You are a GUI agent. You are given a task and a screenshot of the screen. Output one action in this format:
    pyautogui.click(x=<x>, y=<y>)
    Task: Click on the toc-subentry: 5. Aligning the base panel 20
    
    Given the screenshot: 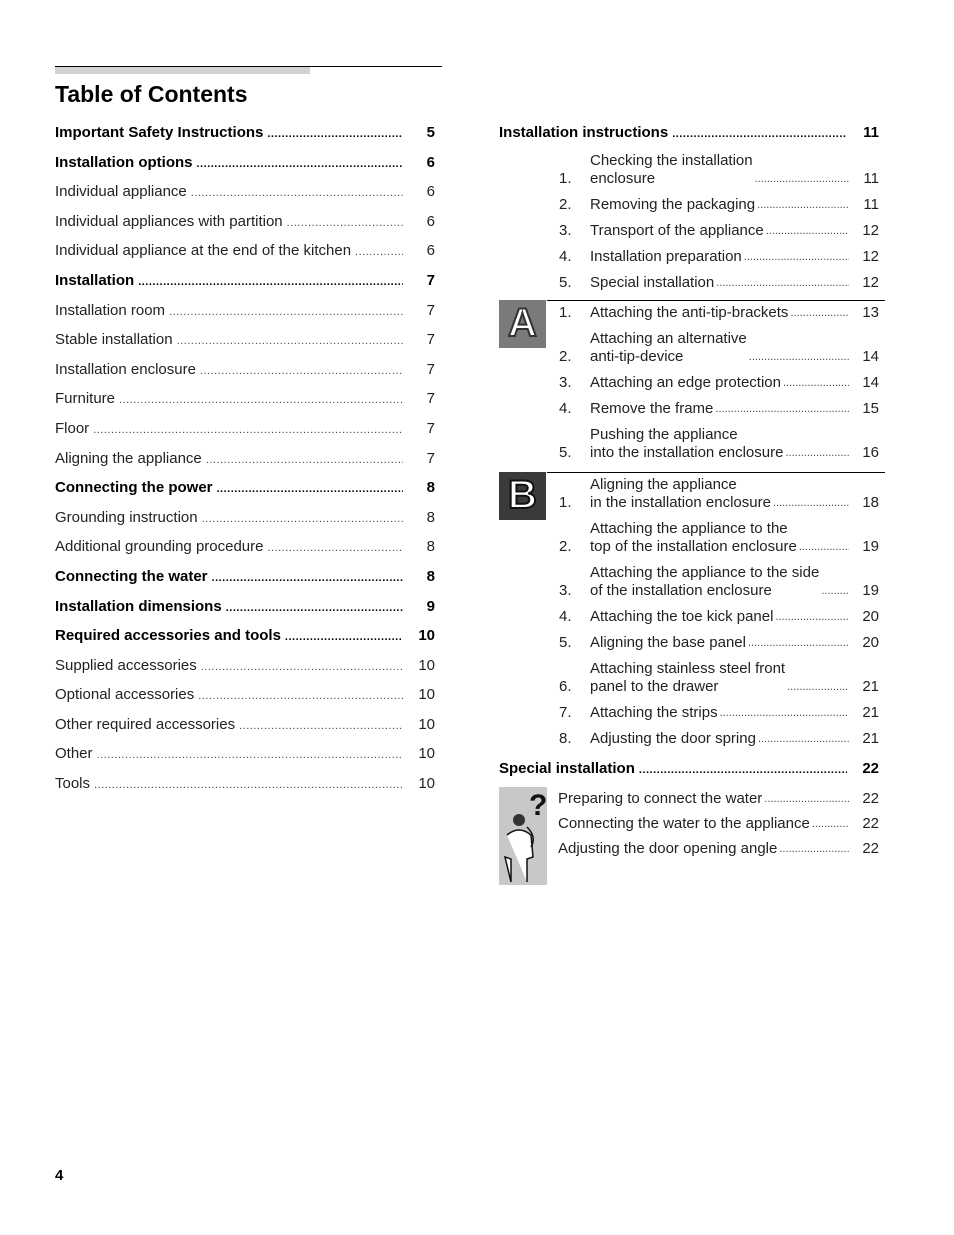 What is the action you would take?
    pyautogui.click(x=689, y=643)
    